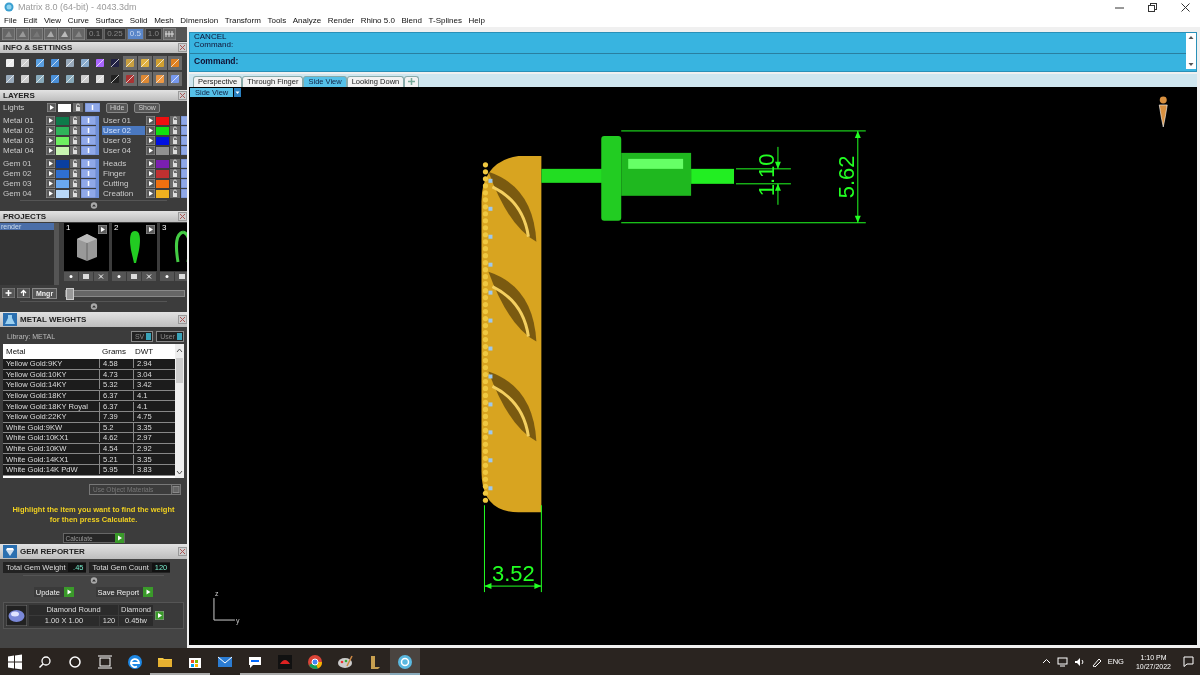  Describe the element at coordinates (1046, 661) in the screenshot. I see `chevron-up-icon` at that location.